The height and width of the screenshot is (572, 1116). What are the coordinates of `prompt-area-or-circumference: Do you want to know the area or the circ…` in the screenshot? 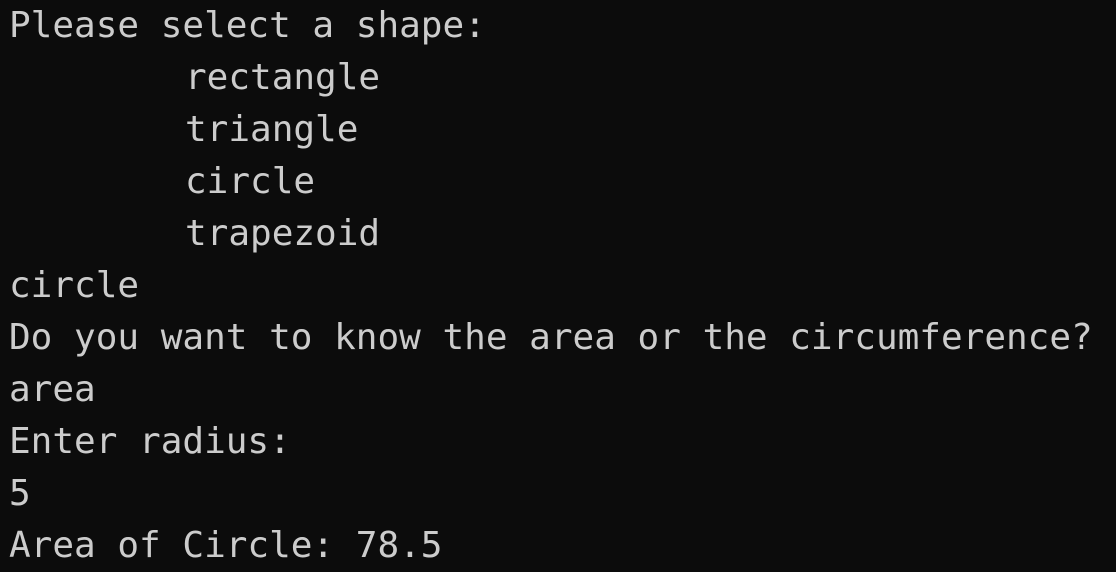 It's located at (551, 337).